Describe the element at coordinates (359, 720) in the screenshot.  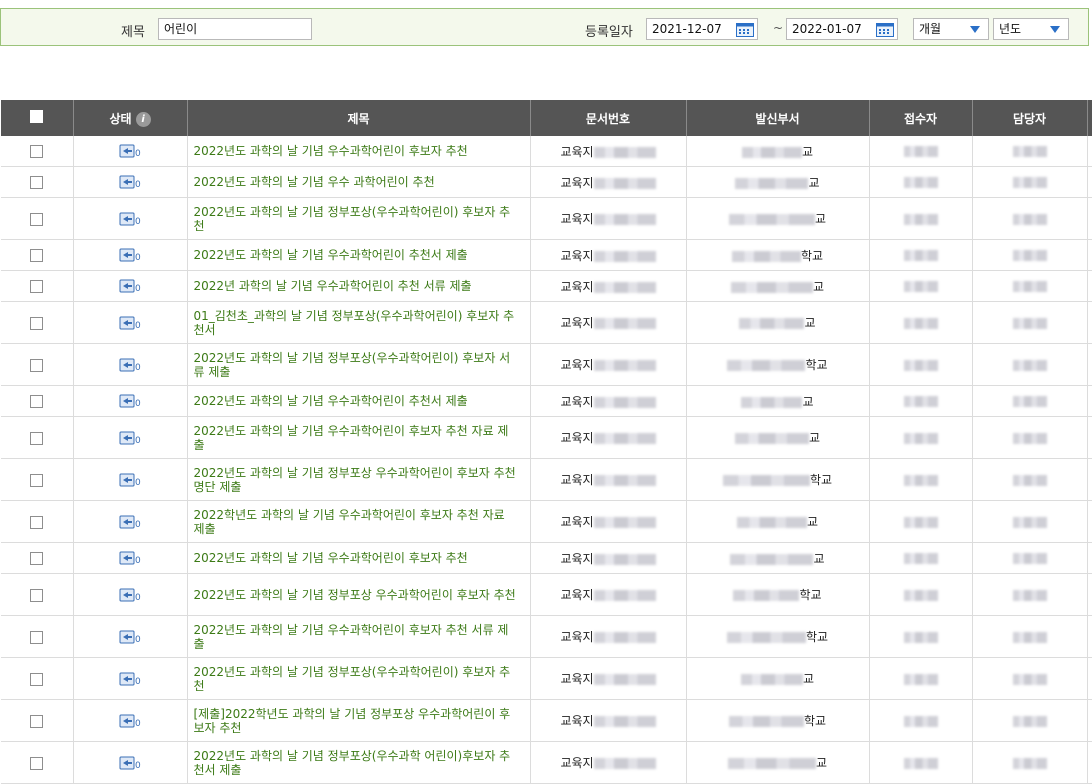
I see `row-title-link: [제출]2022학년도 과학의 날 기념 정부포상 우수과학어린이 후보자 추천` at that location.